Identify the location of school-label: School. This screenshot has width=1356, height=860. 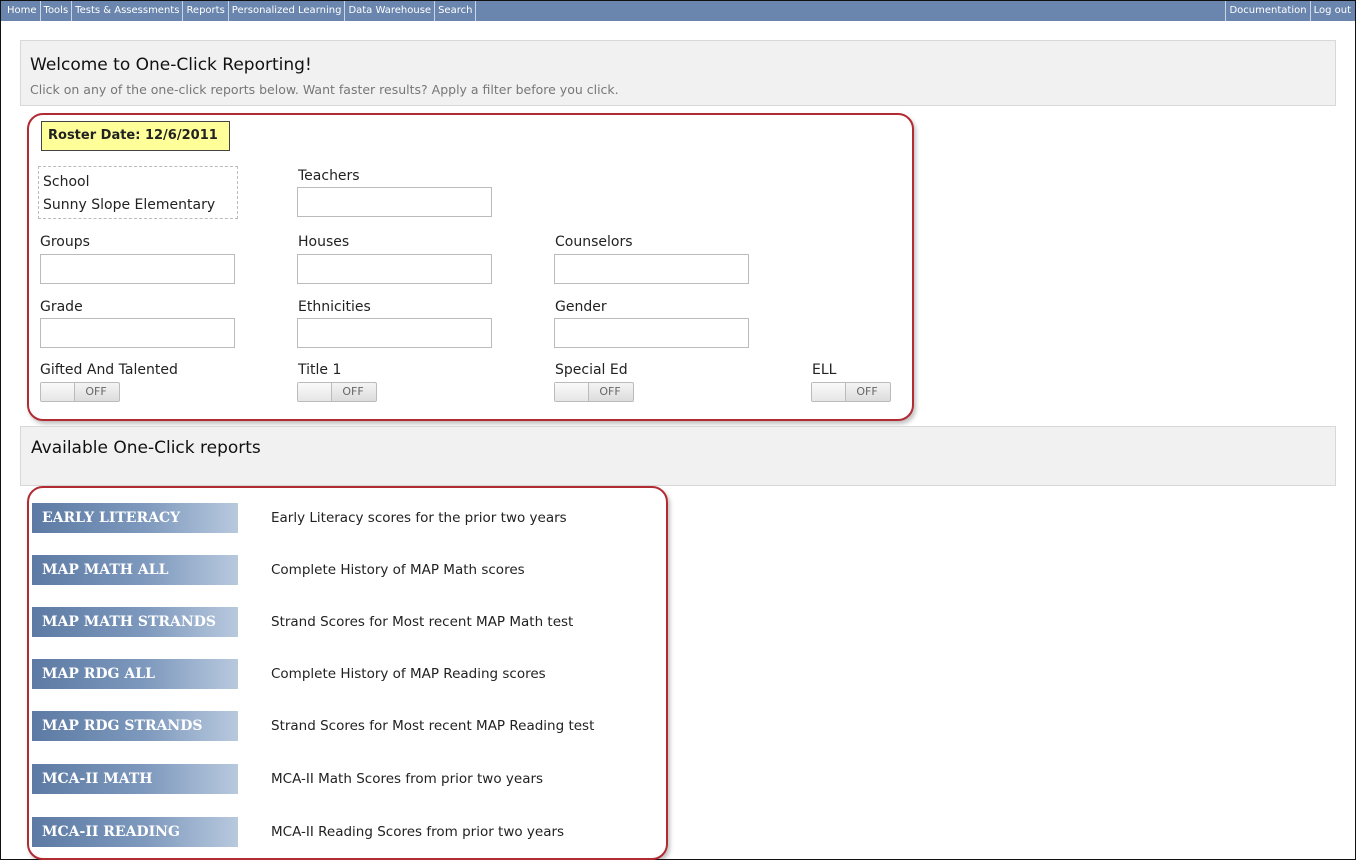
(66, 182).